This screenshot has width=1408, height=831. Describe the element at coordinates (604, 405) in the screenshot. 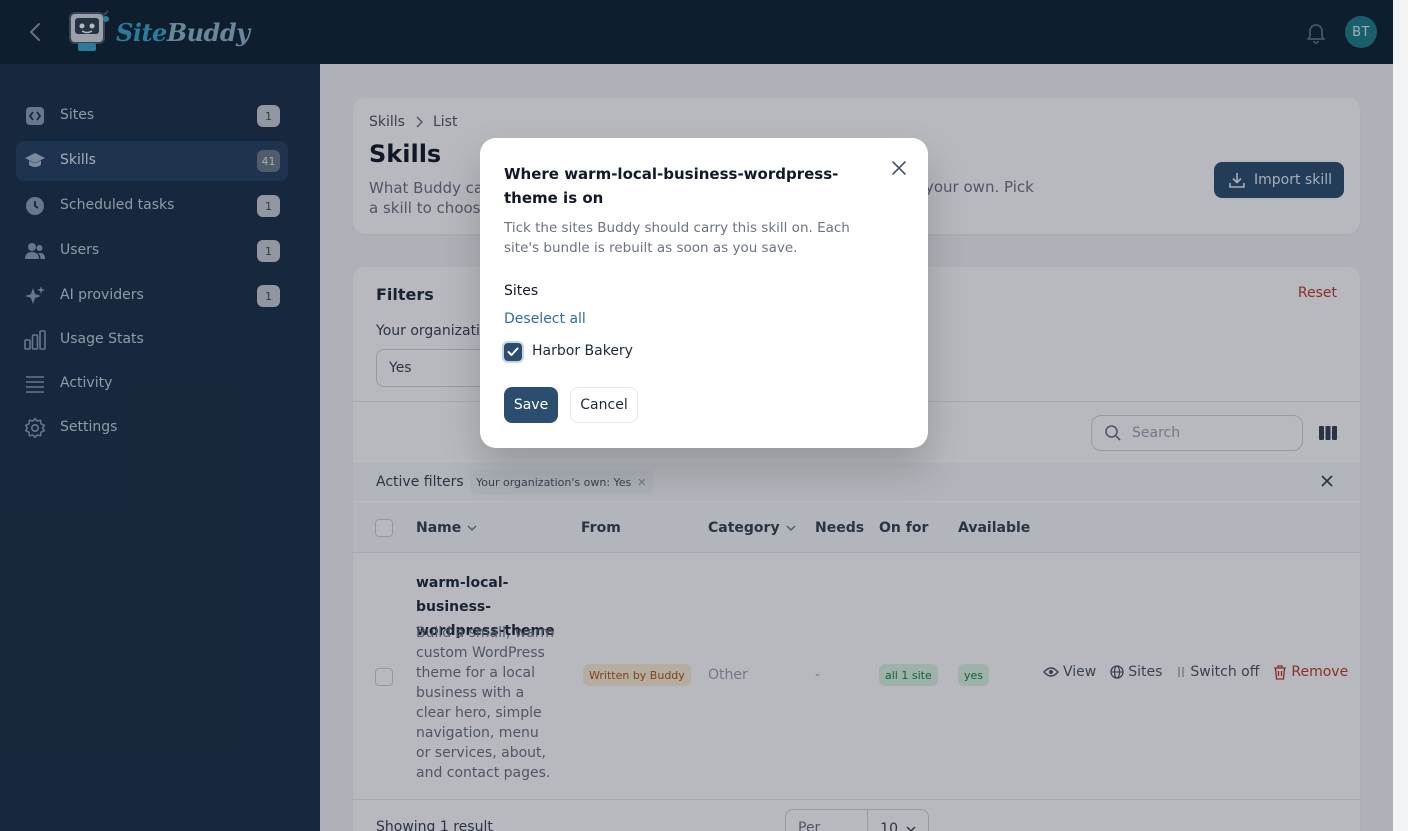

I see `cancel-button: Cancel` at that location.